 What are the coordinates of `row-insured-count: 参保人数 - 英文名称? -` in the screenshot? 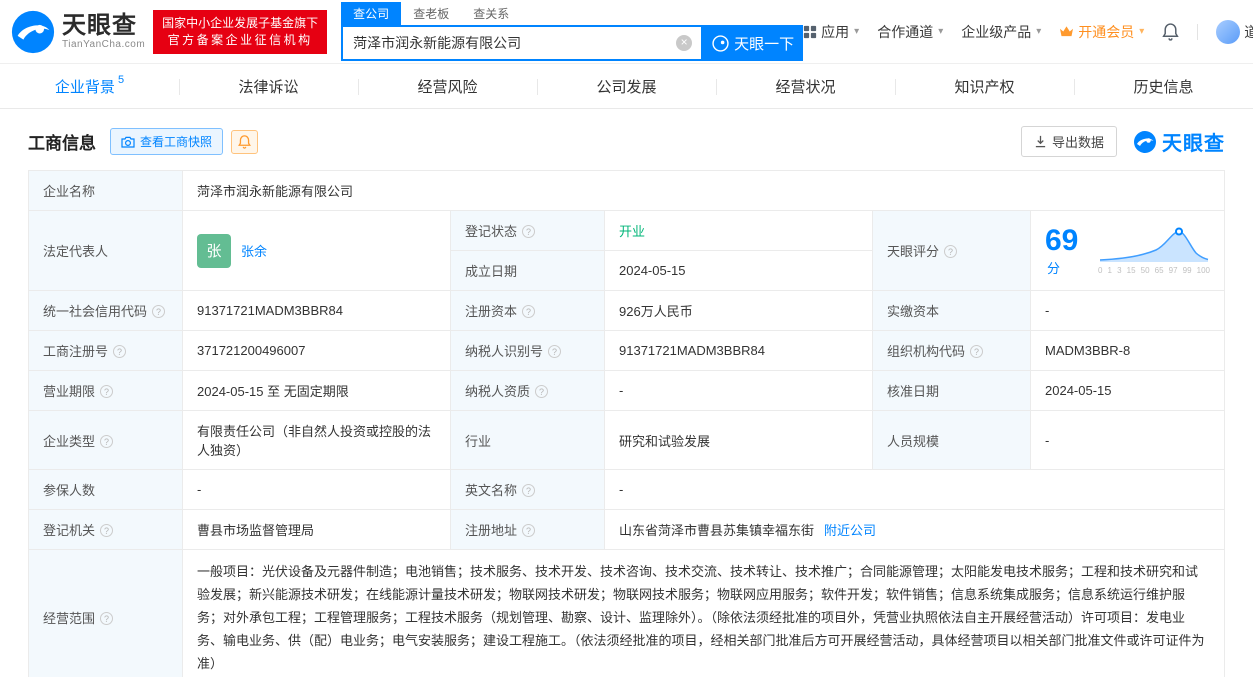 It's located at (626, 489).